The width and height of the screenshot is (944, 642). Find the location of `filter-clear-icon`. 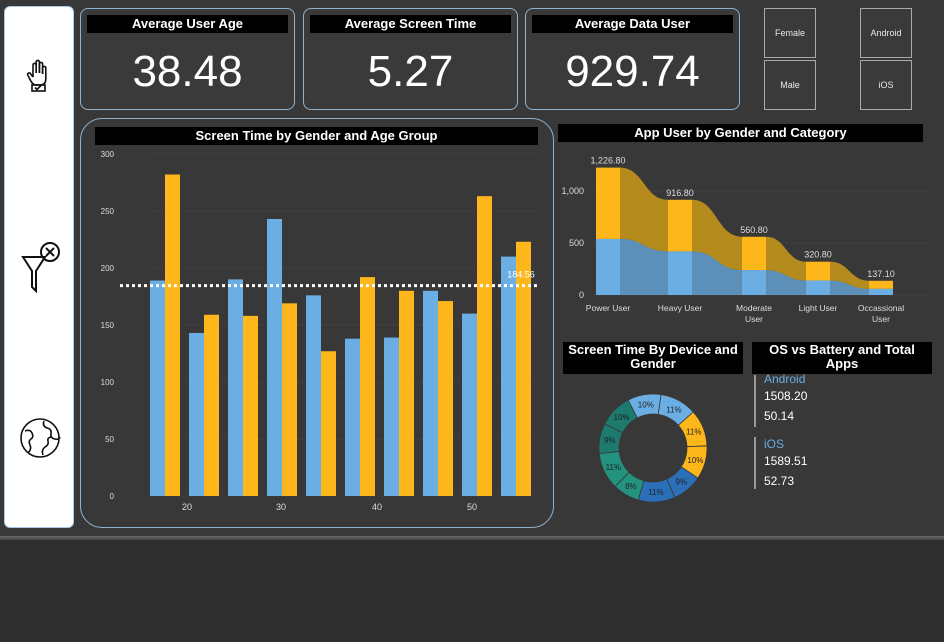

filter-clear-icon is located at coordinates (39, 269).